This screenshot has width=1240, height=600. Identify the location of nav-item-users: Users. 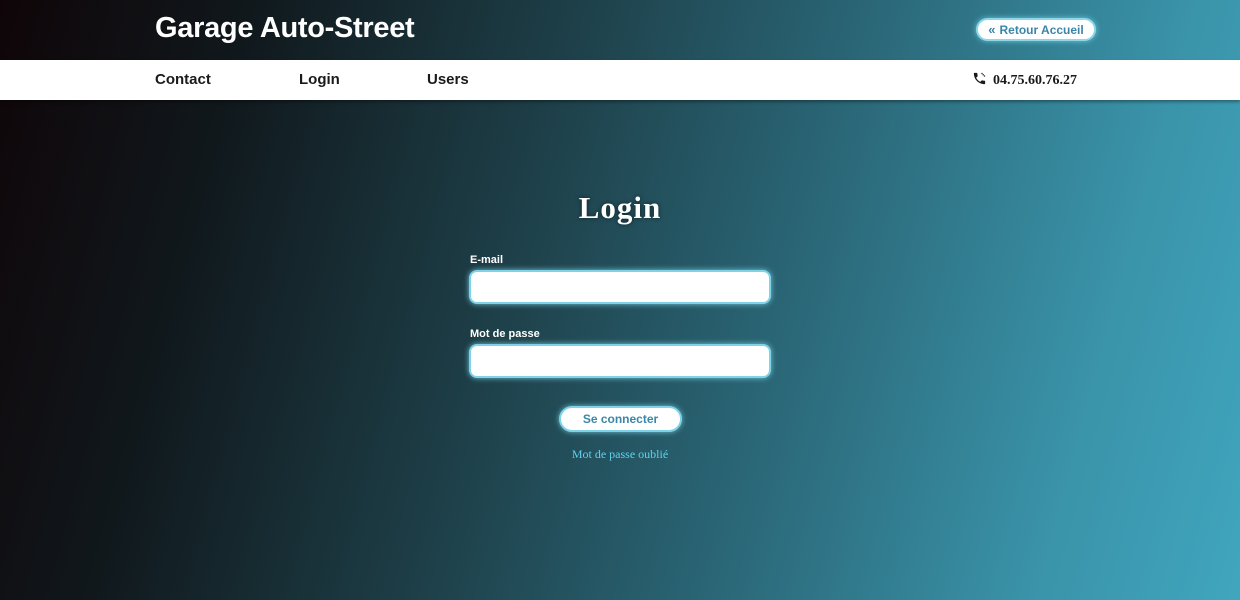
(448, 79).